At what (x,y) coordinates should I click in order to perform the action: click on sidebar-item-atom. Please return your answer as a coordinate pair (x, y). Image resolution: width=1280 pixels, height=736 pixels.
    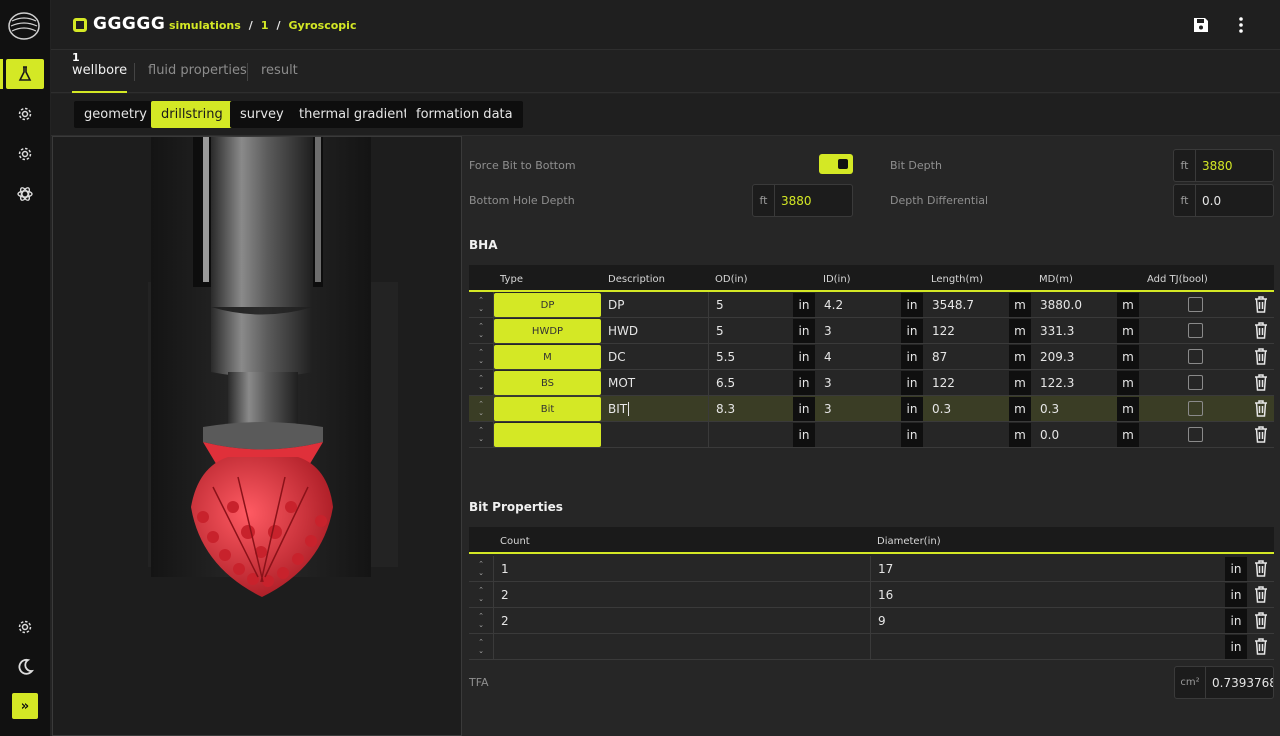
    Looking at the image, I should click on (25, 194).